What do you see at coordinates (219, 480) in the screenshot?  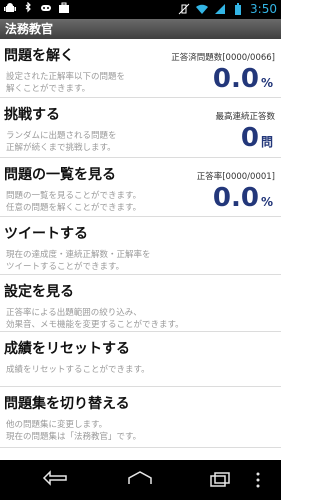 I see `recent-apps-icon` at bounding box center [219, 480].